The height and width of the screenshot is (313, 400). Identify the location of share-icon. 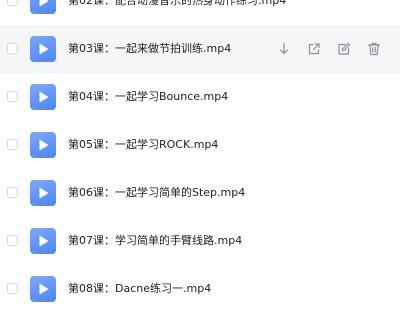
(314, 49).